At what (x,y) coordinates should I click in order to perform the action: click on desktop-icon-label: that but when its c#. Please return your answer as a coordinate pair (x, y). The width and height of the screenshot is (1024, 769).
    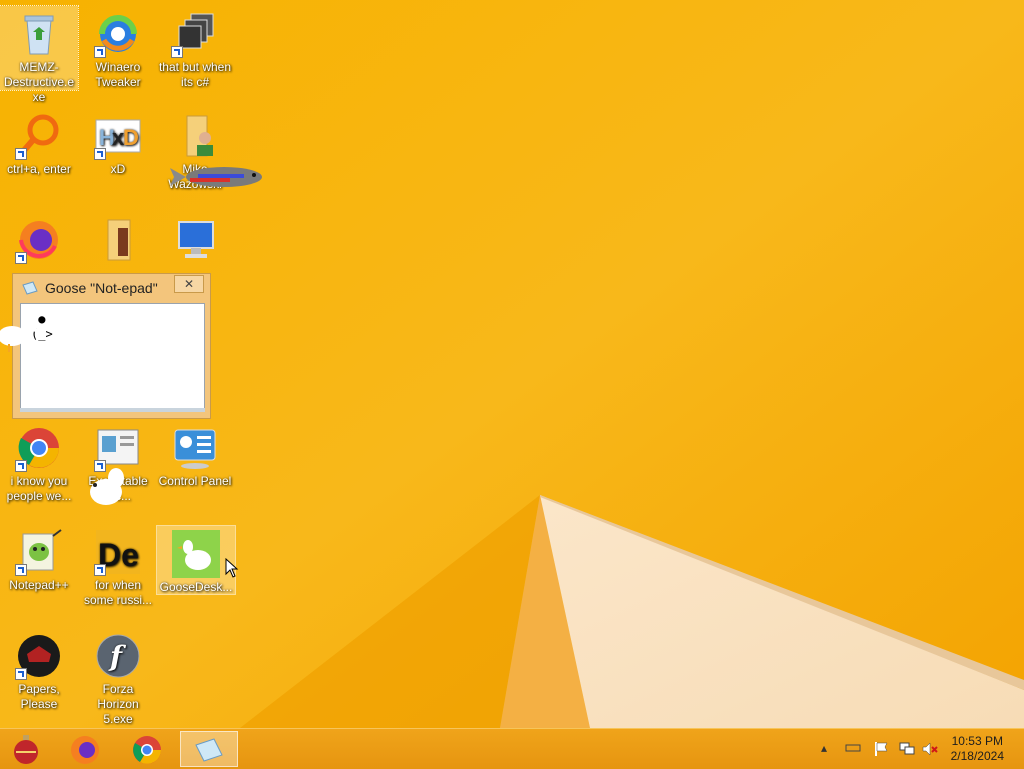
    Looking at the image, I should click on (195, 74).